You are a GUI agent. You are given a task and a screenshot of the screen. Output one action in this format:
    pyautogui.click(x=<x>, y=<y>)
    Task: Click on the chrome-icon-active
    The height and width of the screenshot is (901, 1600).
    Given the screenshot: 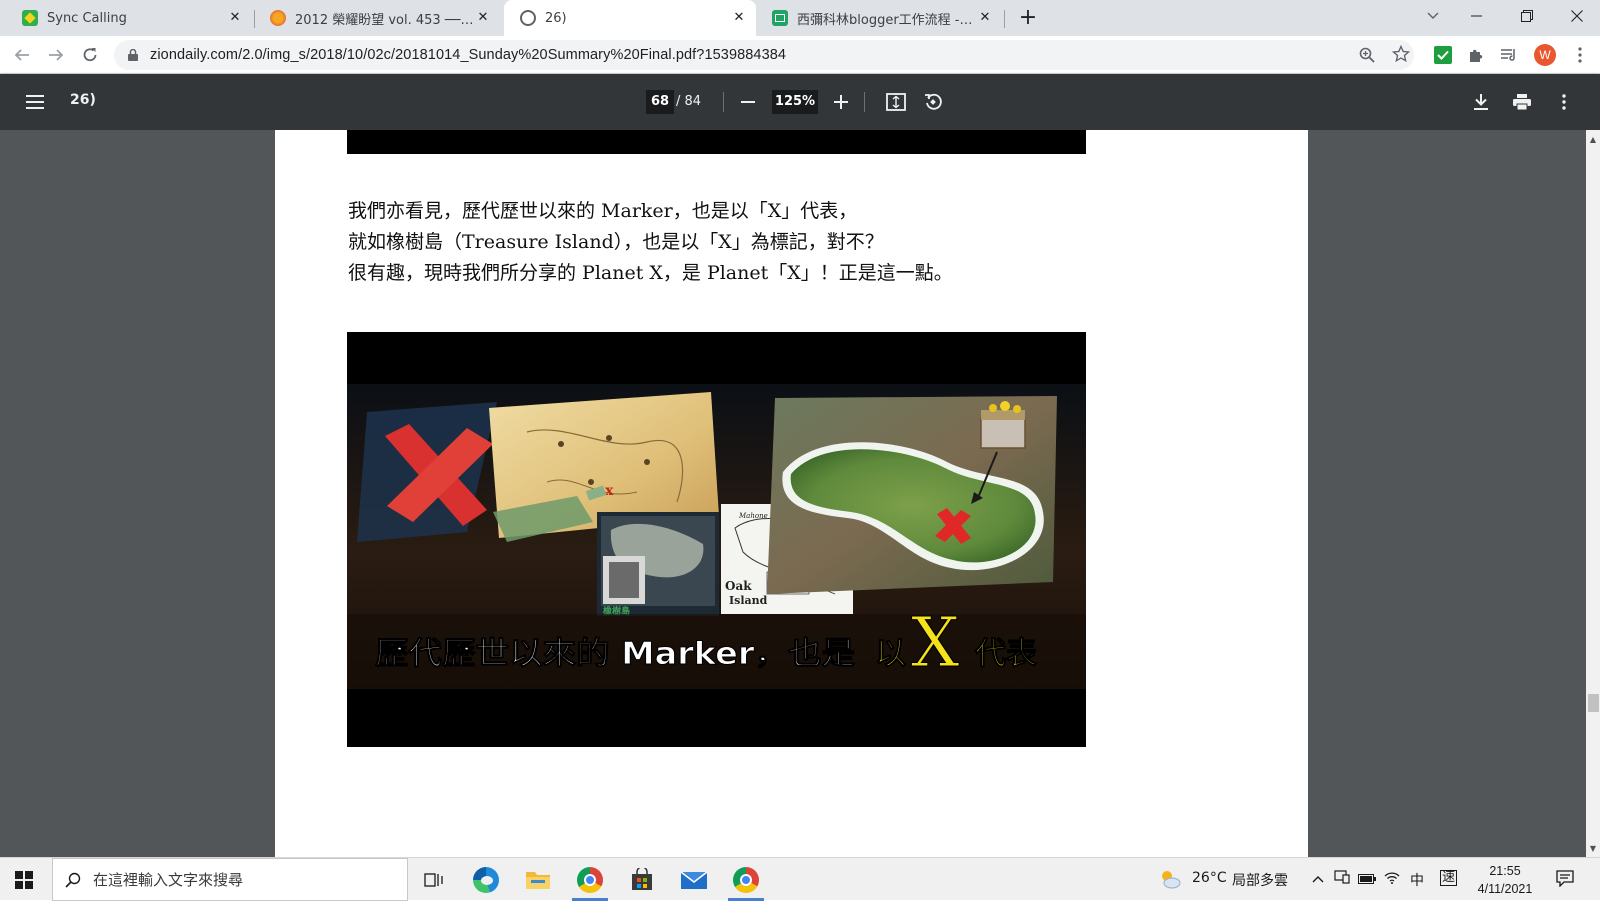 What is the action you would take?
    pyautogui.click(x=746, y=879)
    